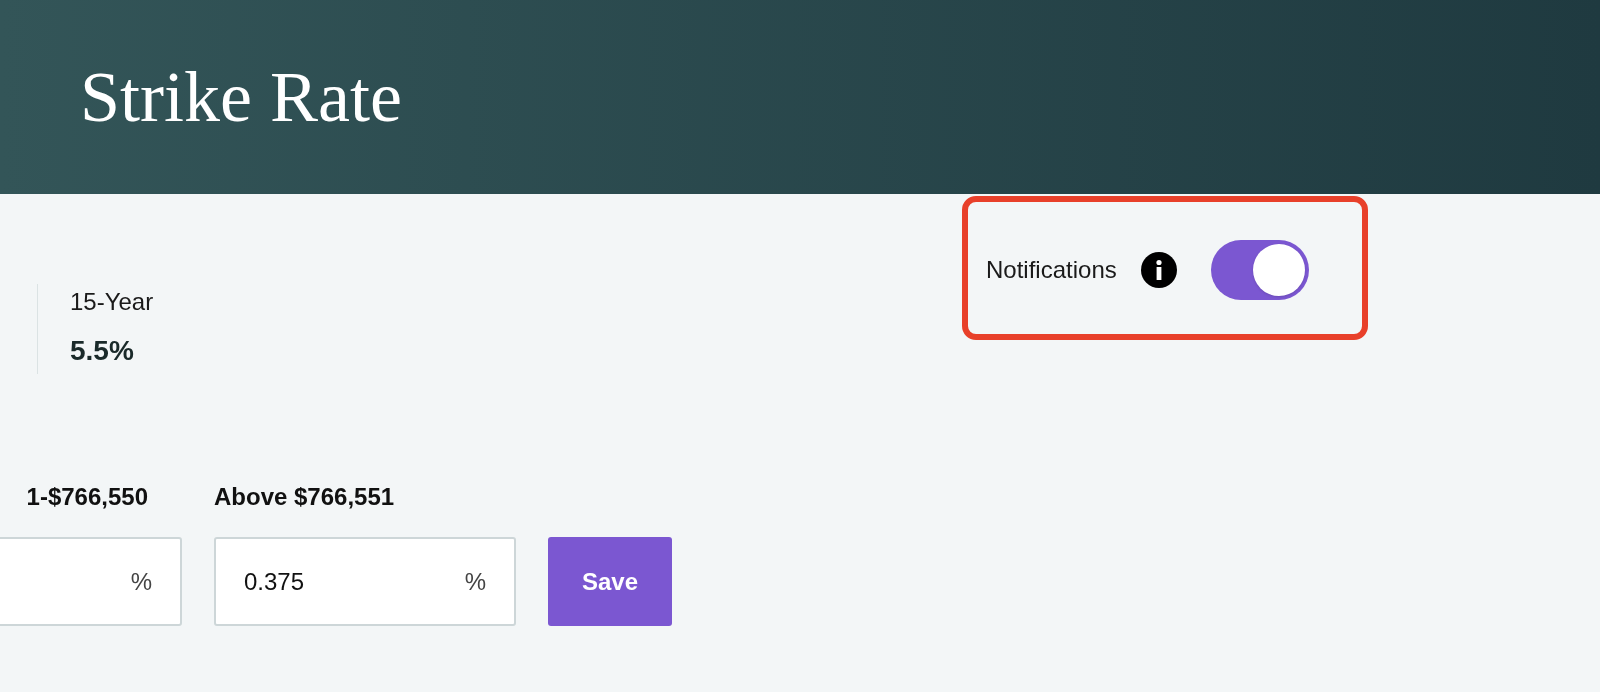  What do you see at coordinates (365, 581) in the screenshot?
I see `rate-input: 0.375 %` at bounding box center [365, 581].